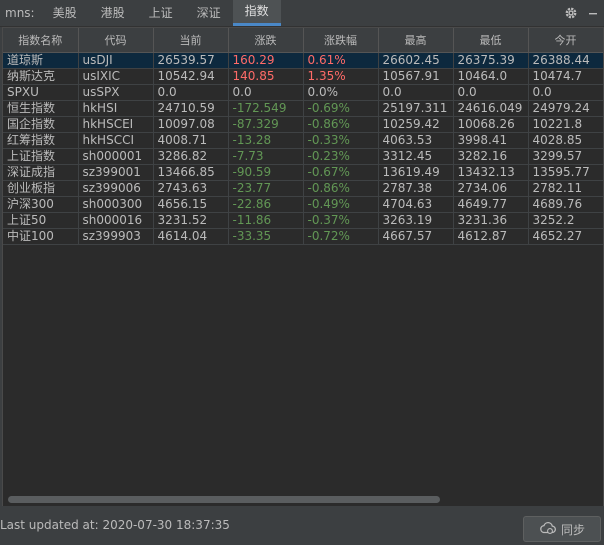 The width and height of the screenshot is (604, 545). Describe the element at coordinates (209, 13) in the screenshot. I see `tab-shenzhen: 深证` at that location.